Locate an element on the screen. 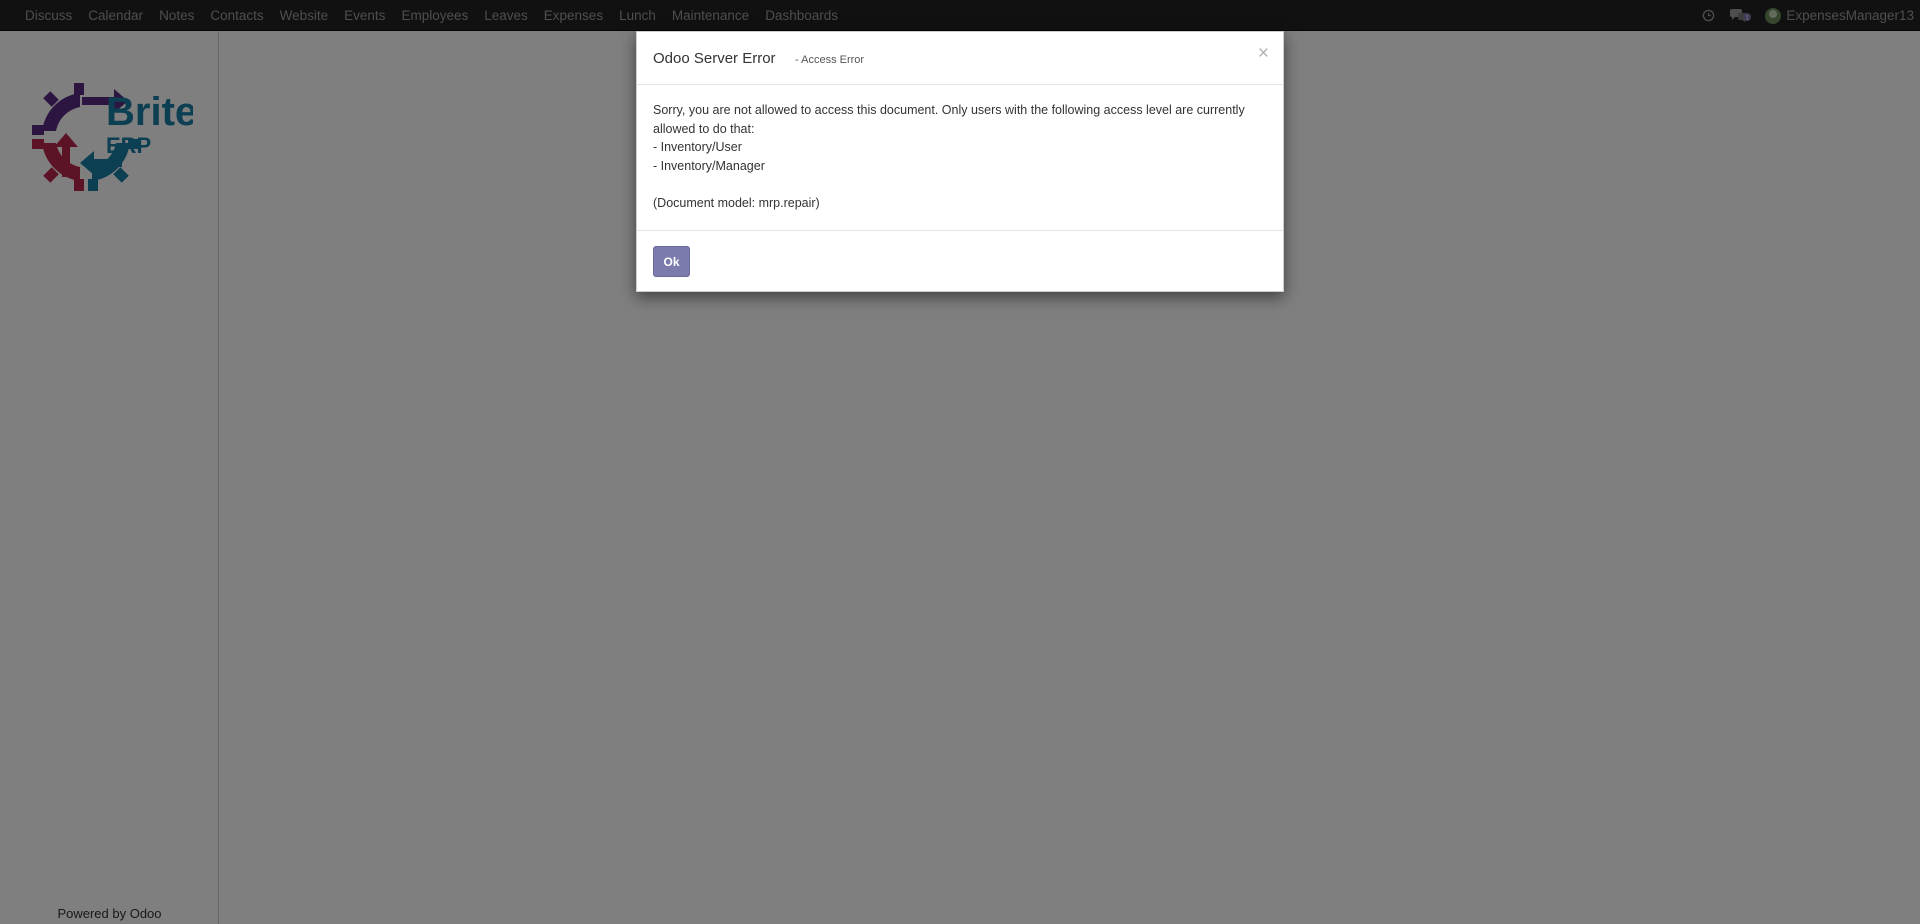  dialog-subtitle: - Access Error is located at coordinates (830, 60).